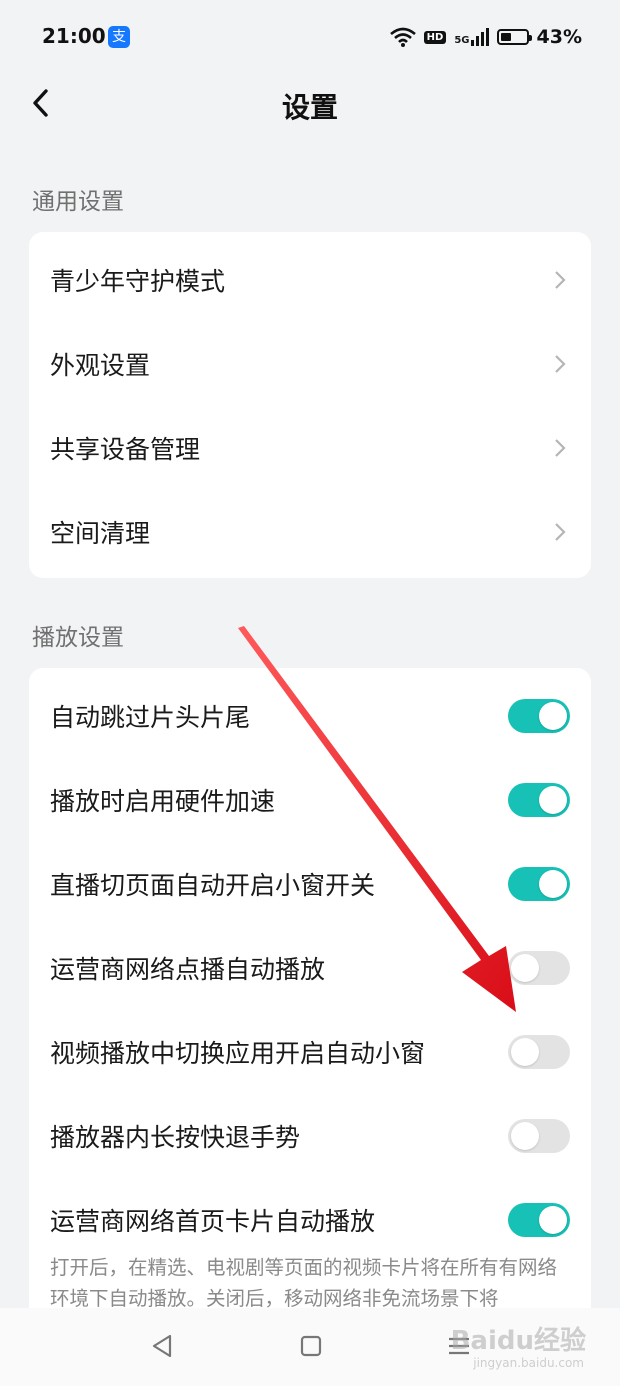  I want to click on settings-row-storage-cleanup: 空间清理, so click(310, 532).